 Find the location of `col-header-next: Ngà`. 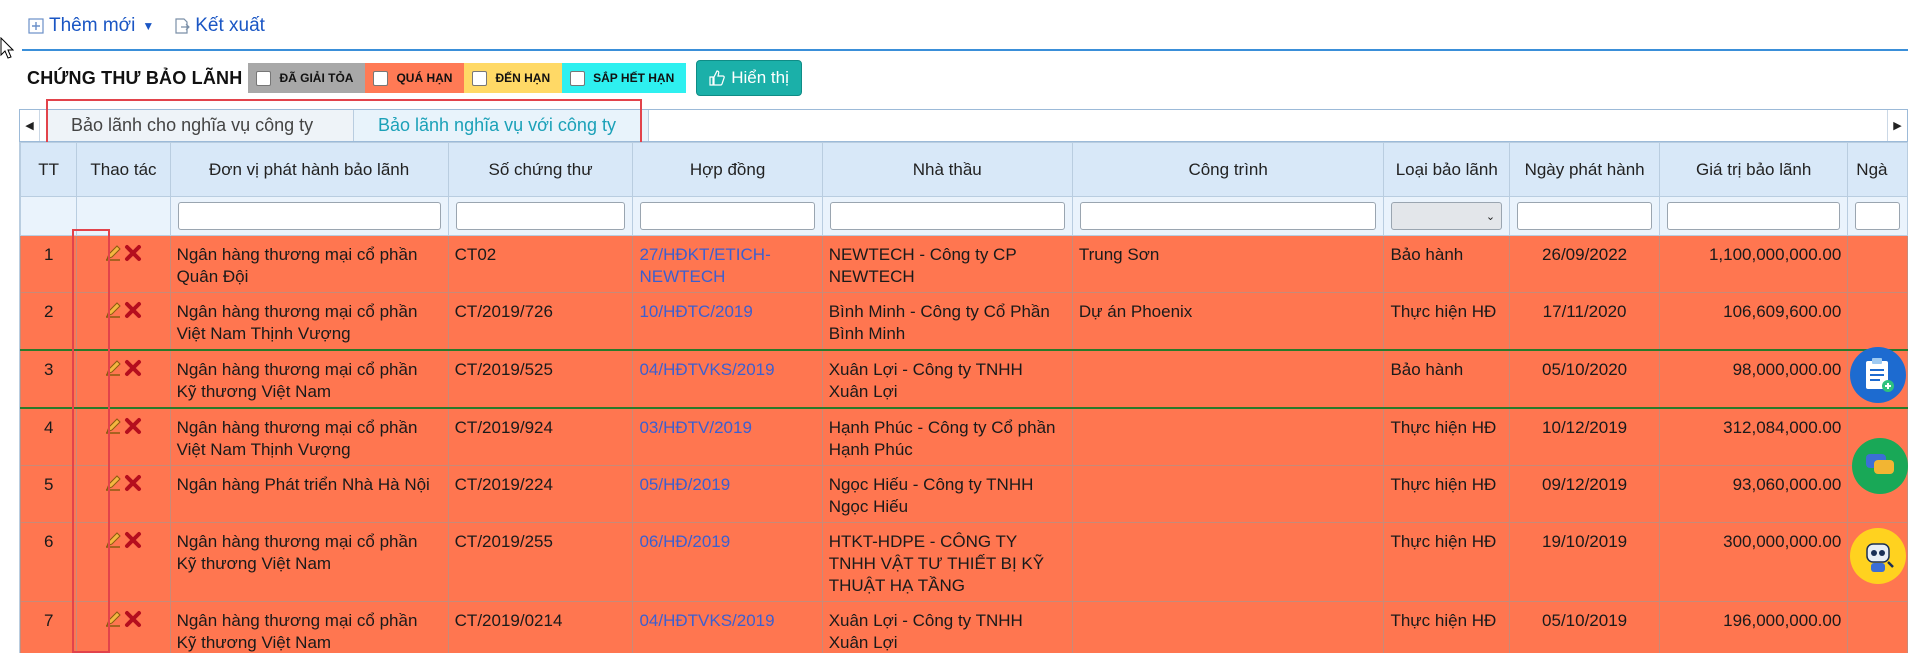

col-header-next: Ngà is located at coordinates (1877, 169).